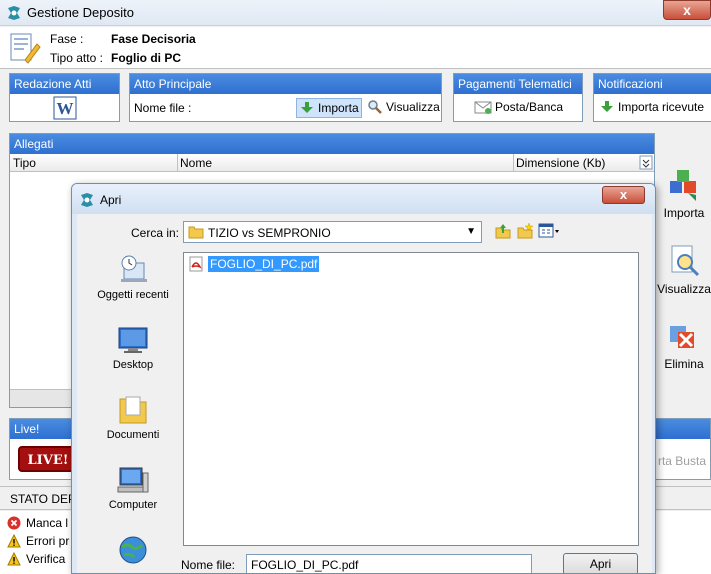 The height and width of the screenshot is (574, 711). I want to click on place-documents: Documenti, so click(133, 417).